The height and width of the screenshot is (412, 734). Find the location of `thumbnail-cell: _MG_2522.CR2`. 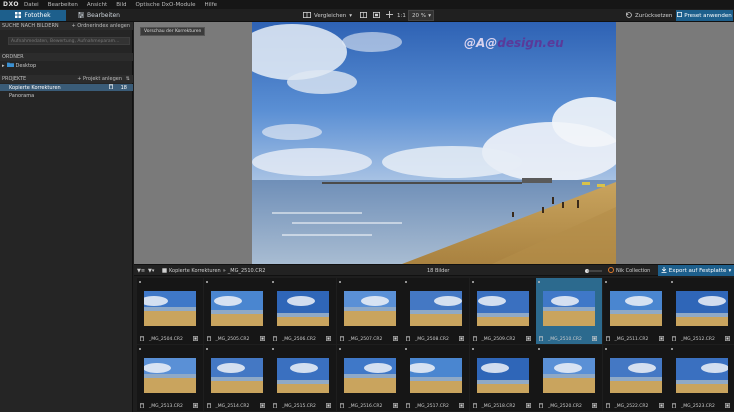

thumbnail-cell: _MG_2522.CR2 is located at coordinates (635, 378).